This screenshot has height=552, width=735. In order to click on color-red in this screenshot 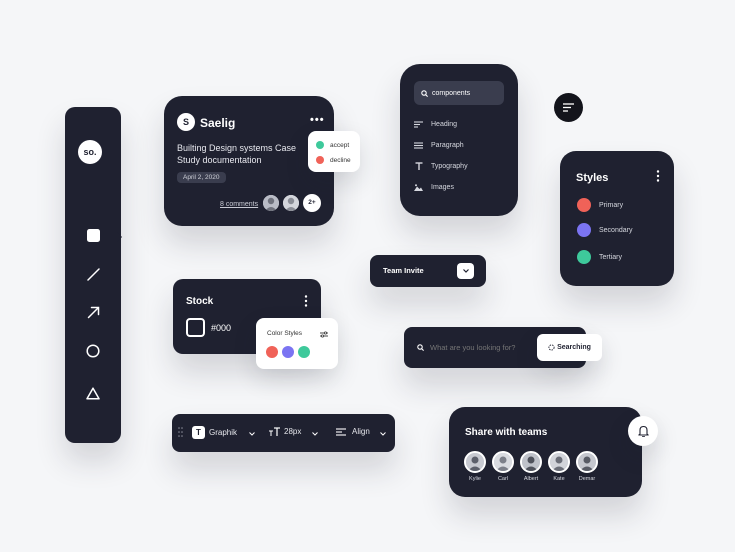, I will do `click(272, 352)`.